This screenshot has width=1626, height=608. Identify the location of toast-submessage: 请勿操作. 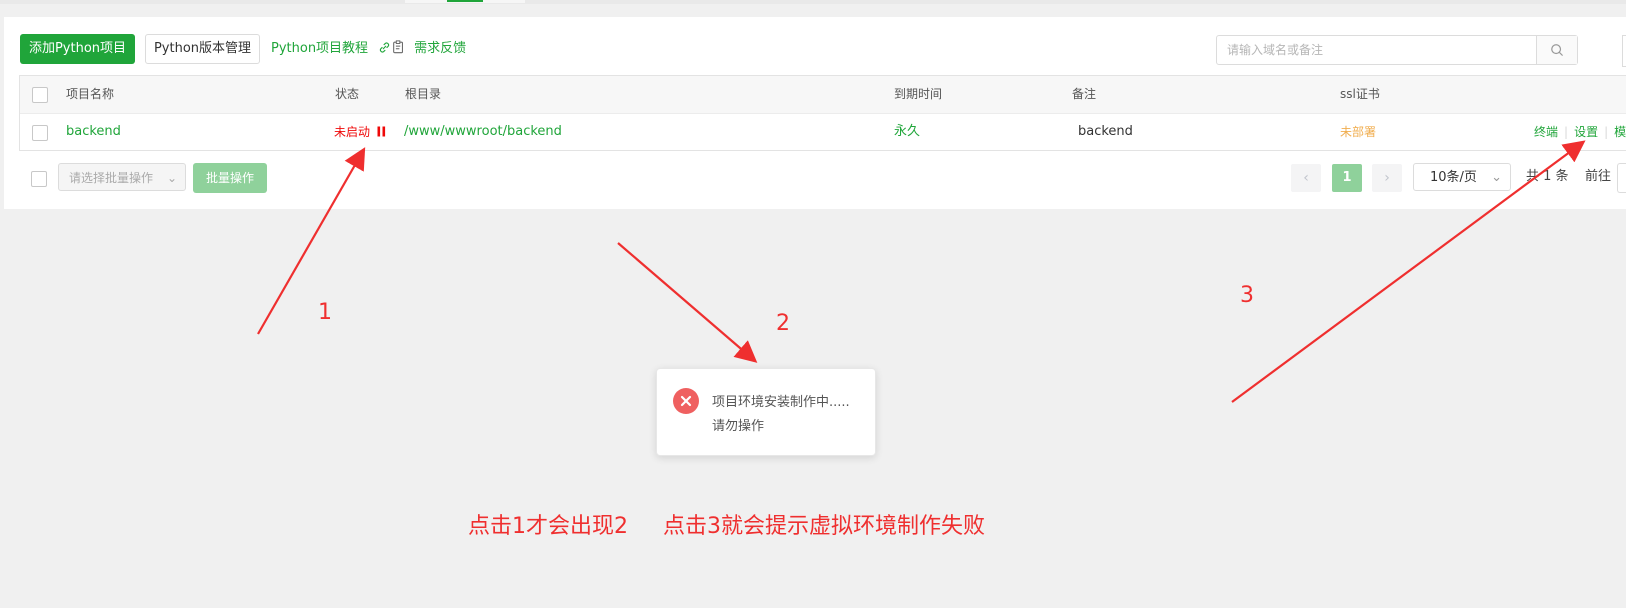
(738, 426).